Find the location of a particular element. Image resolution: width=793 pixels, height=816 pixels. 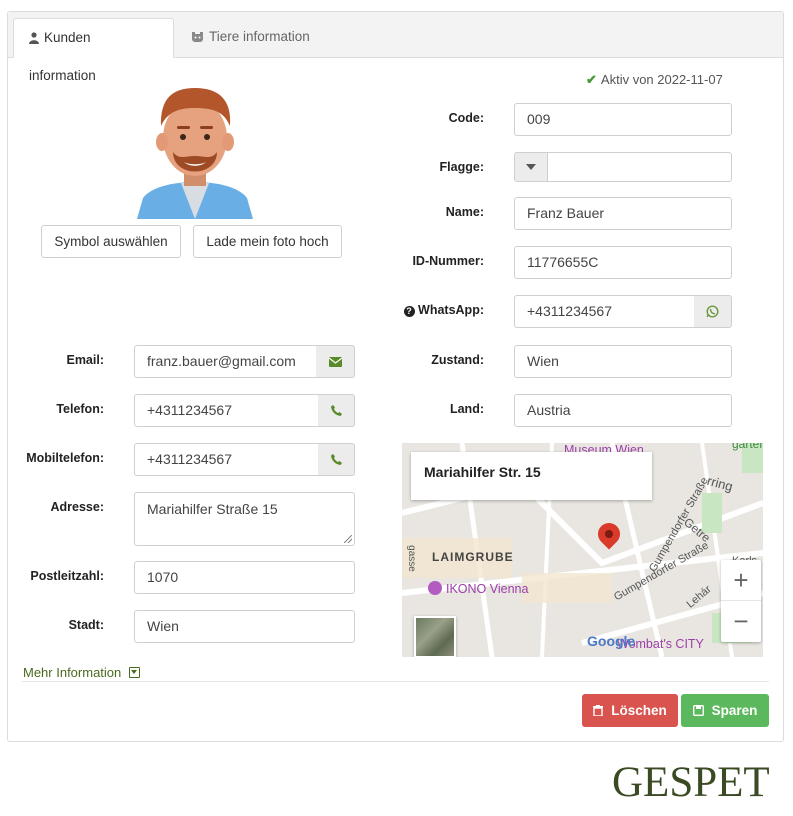

status-text: Aktiv von 2022-11-07 is located at coordinates (661, 79).